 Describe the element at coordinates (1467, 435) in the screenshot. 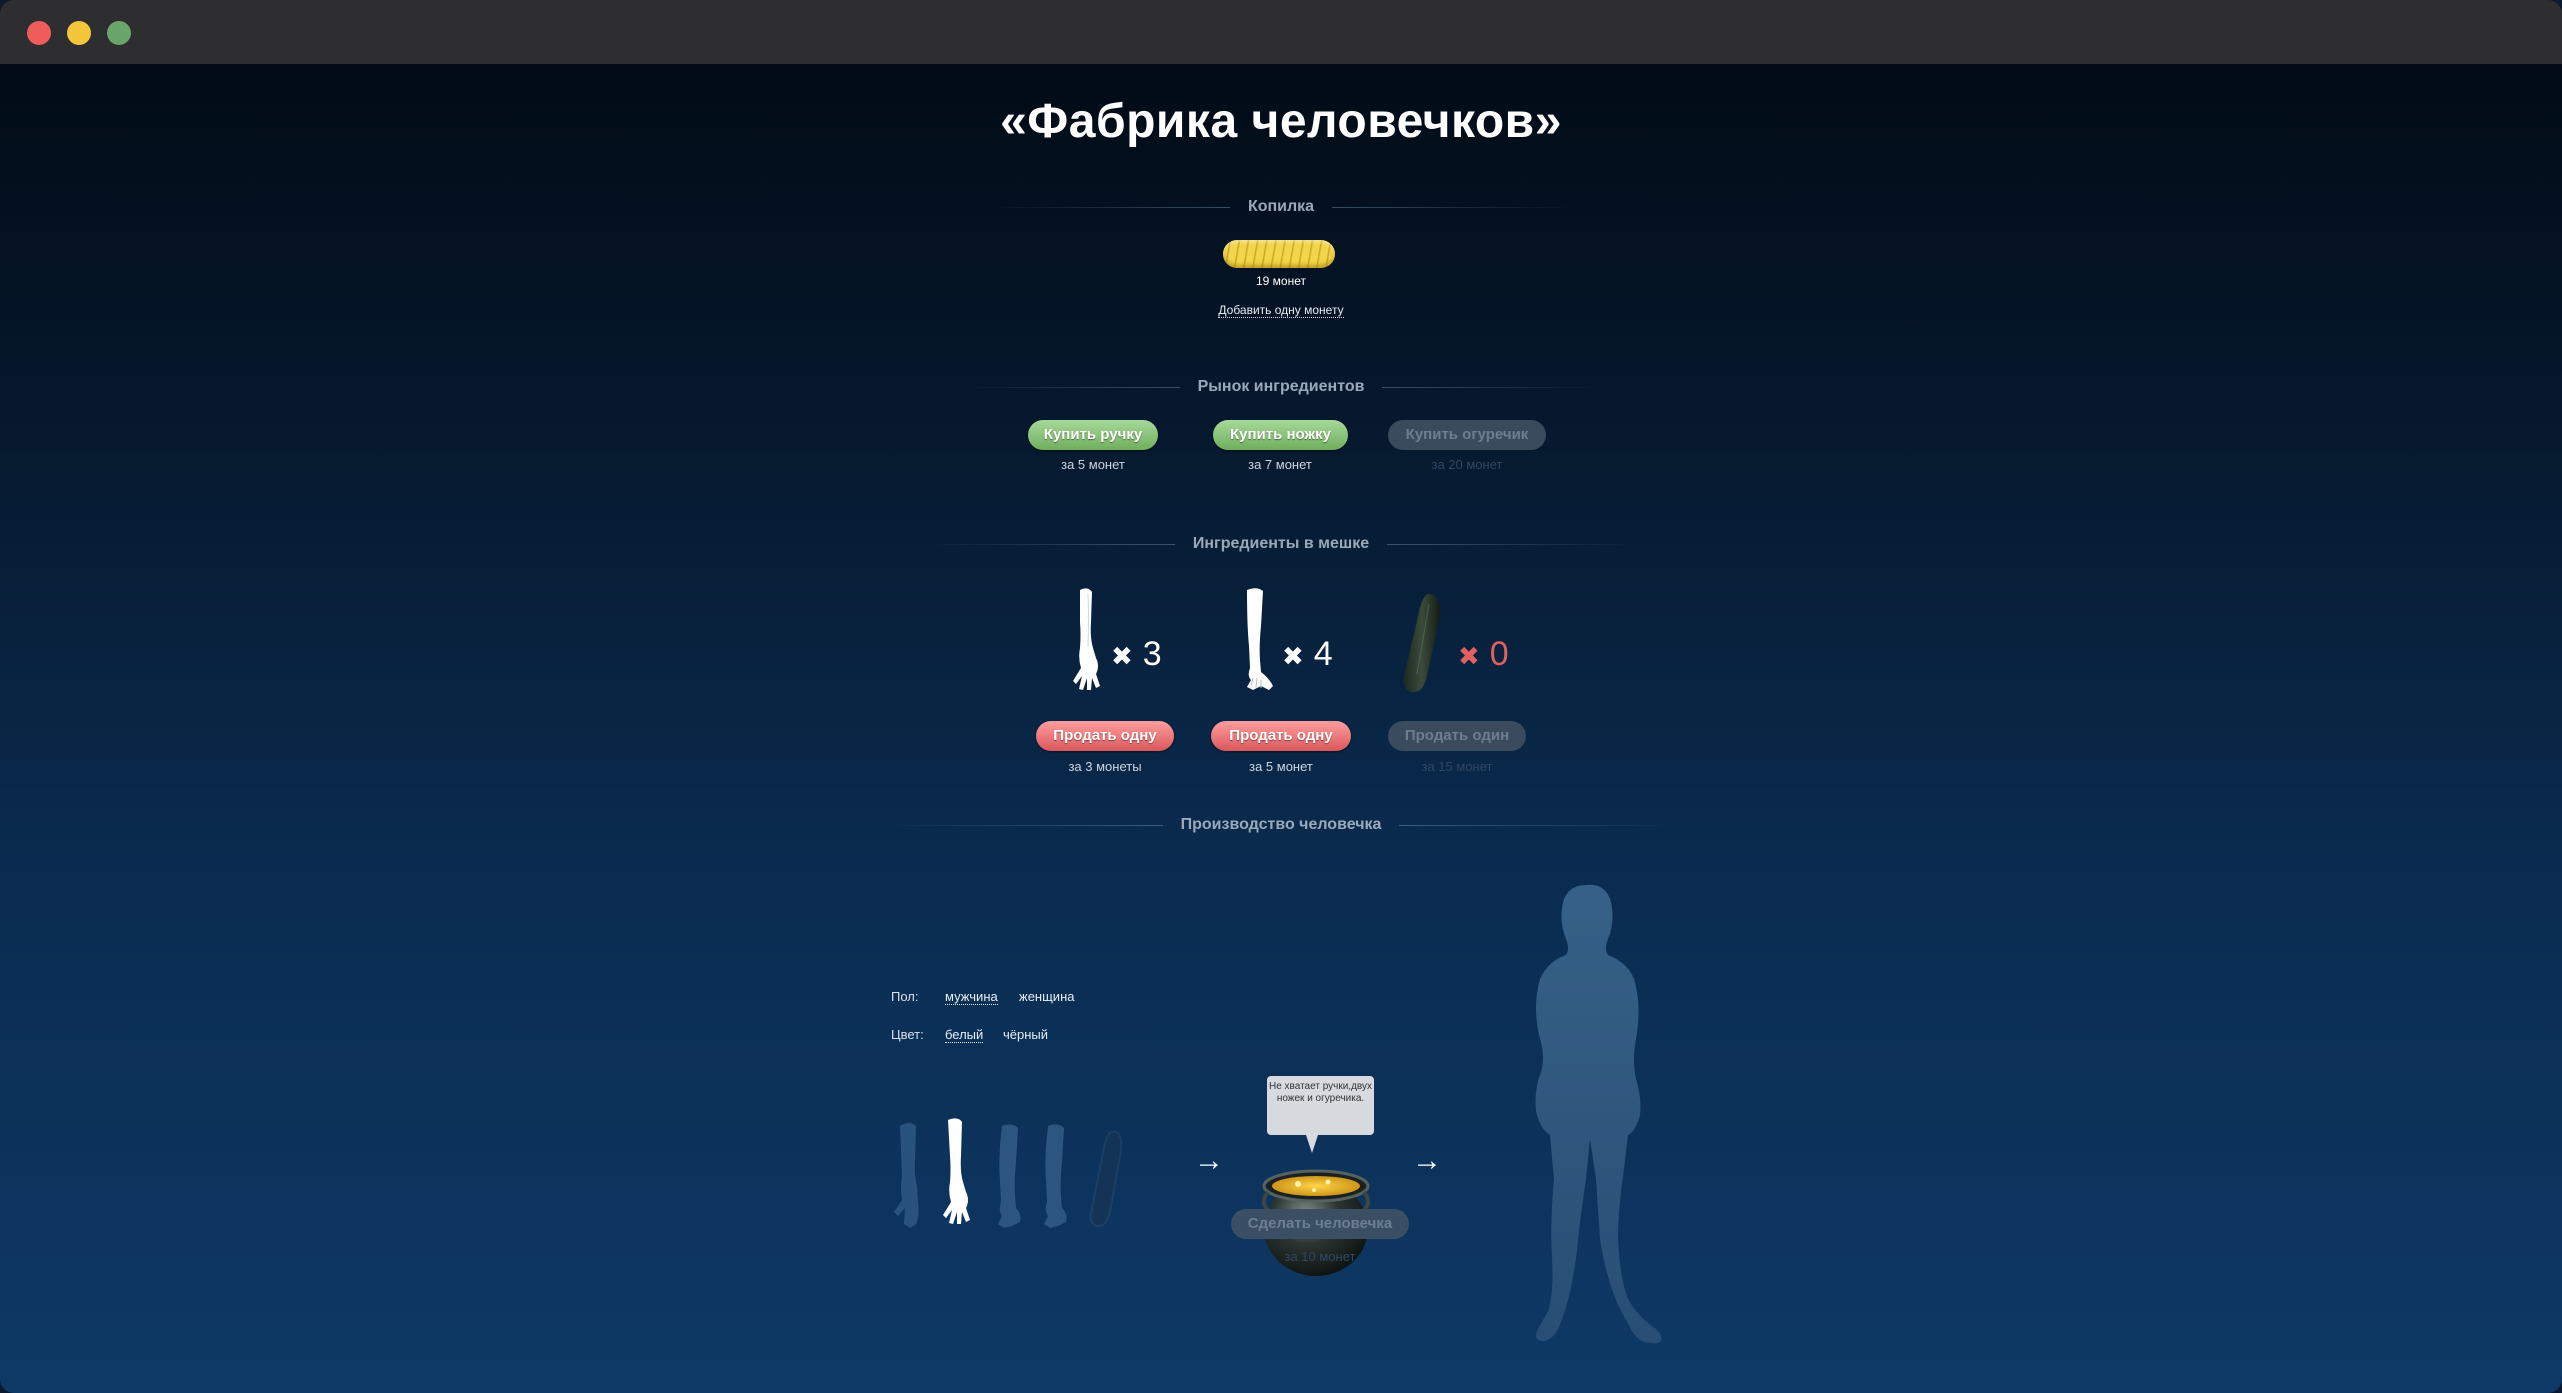

I see `buy-cucumber-button: Купить огуречик` at that location.